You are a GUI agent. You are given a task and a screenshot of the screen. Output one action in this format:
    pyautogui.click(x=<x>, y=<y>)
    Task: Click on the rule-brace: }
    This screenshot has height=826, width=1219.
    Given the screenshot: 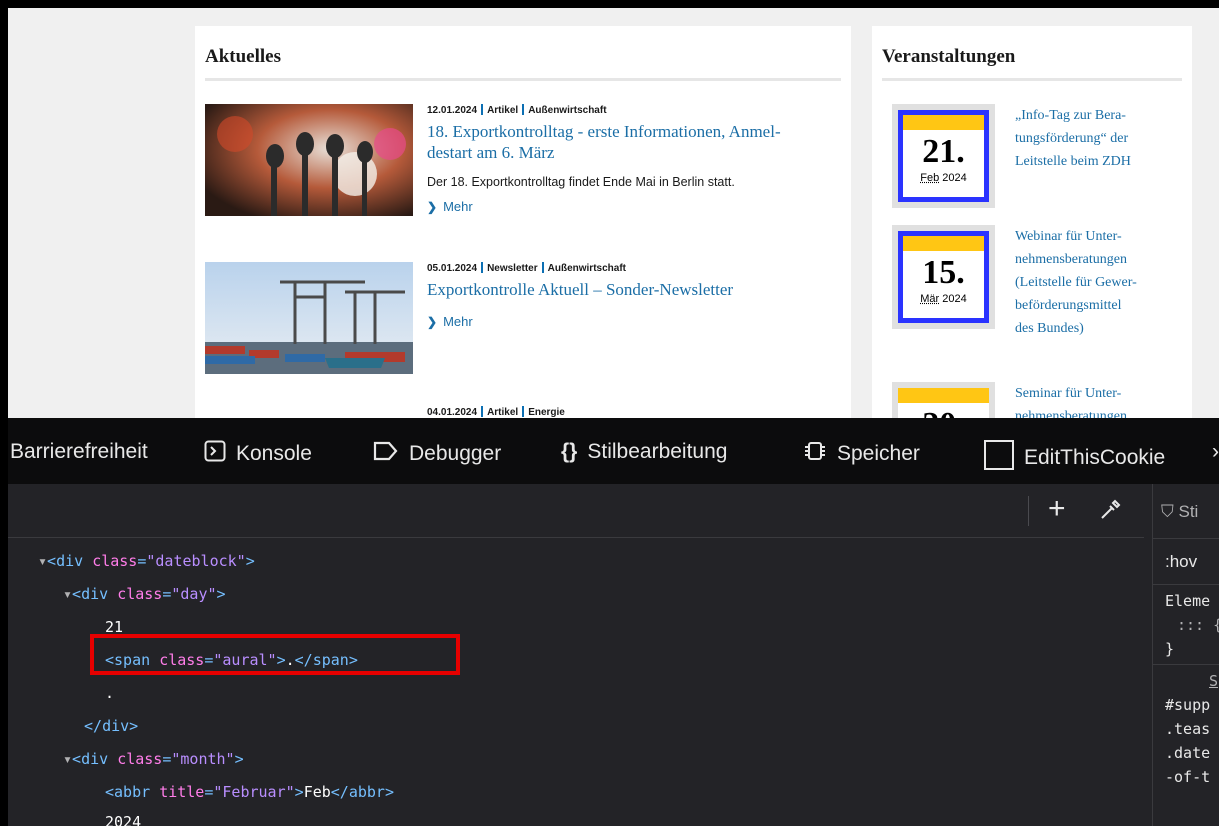 What is the action you would take?
    pyautogui.click(x=1170, y=649)
    